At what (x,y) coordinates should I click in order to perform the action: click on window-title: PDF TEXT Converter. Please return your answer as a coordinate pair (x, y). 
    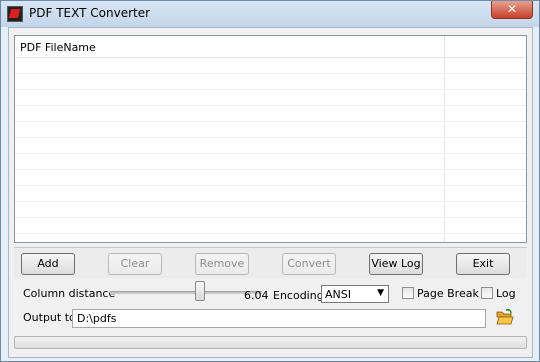
    Looking at the image, I should click on (90, 13).